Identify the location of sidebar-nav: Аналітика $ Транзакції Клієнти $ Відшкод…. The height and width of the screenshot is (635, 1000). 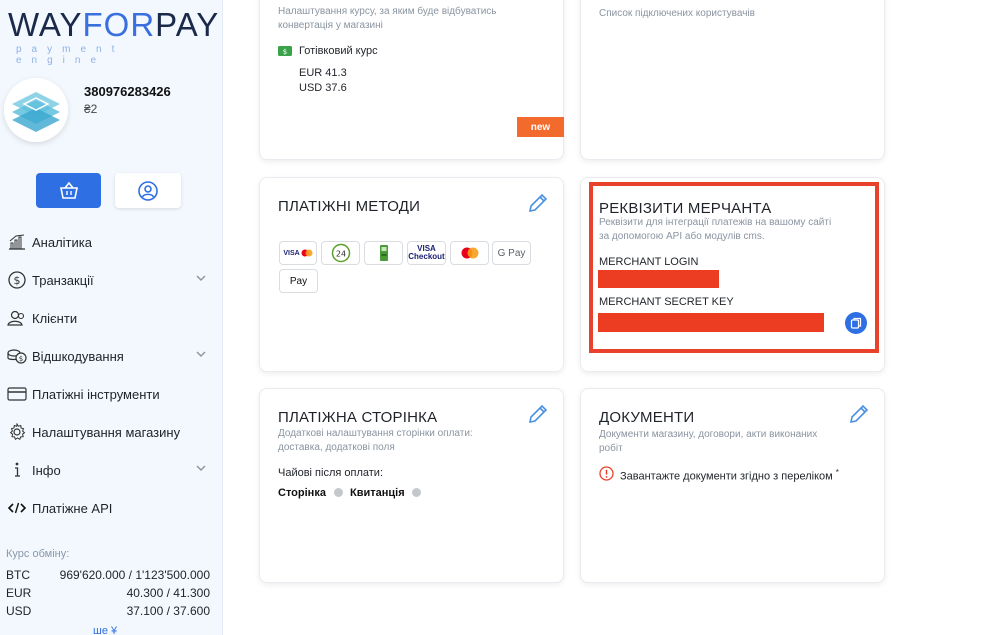
(111, 375).